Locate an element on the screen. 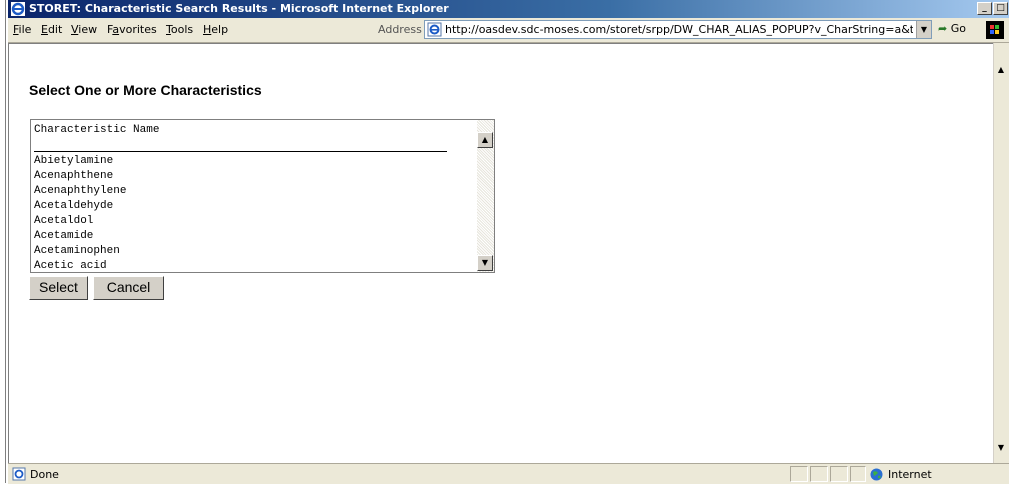 The image size is (1009, 484). status-text: Done is located at coordinates (44, 474).